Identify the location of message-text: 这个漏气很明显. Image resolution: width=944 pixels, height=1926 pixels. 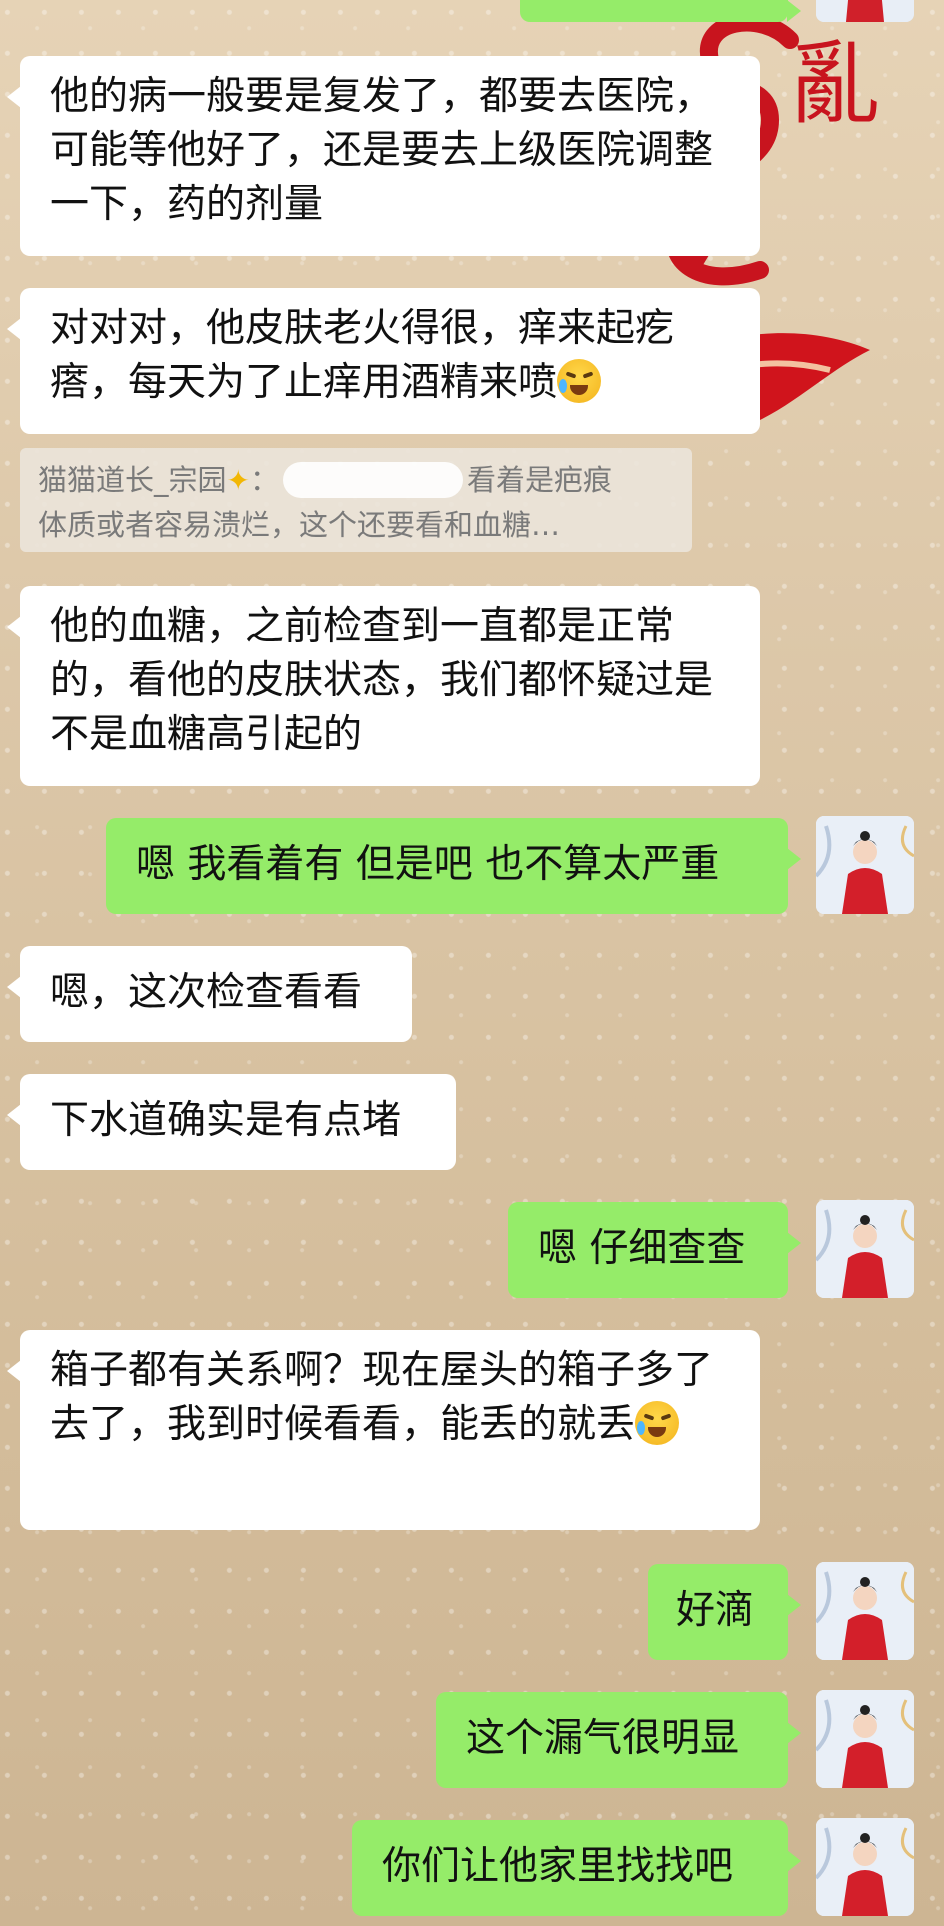
(603, 1738).